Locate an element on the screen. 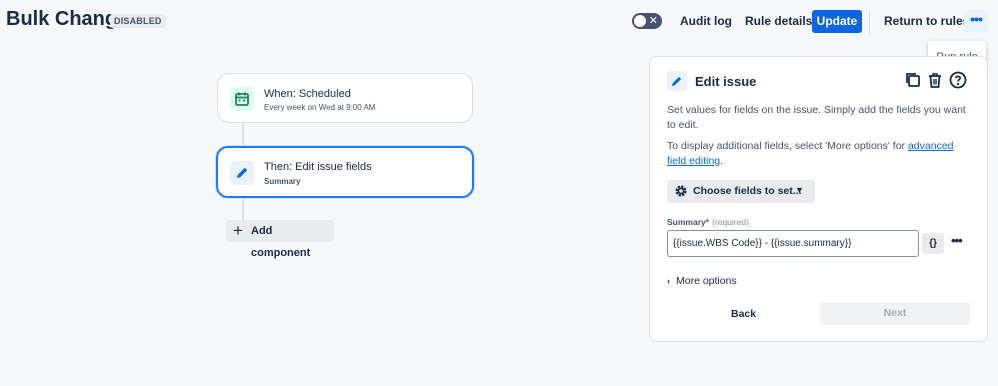 This screenshot has width=998, height=386. audit-log-button: Audit log is located at coordinates (706, 21).